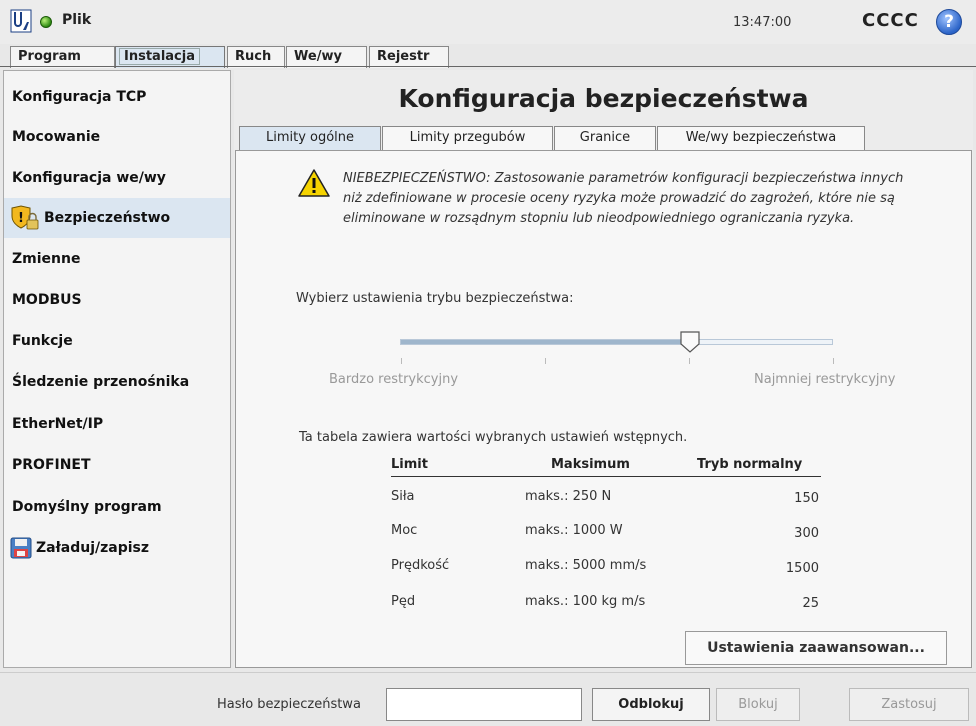  I want to click on limit-max: maks.: 1000 W, so click(574, 530).